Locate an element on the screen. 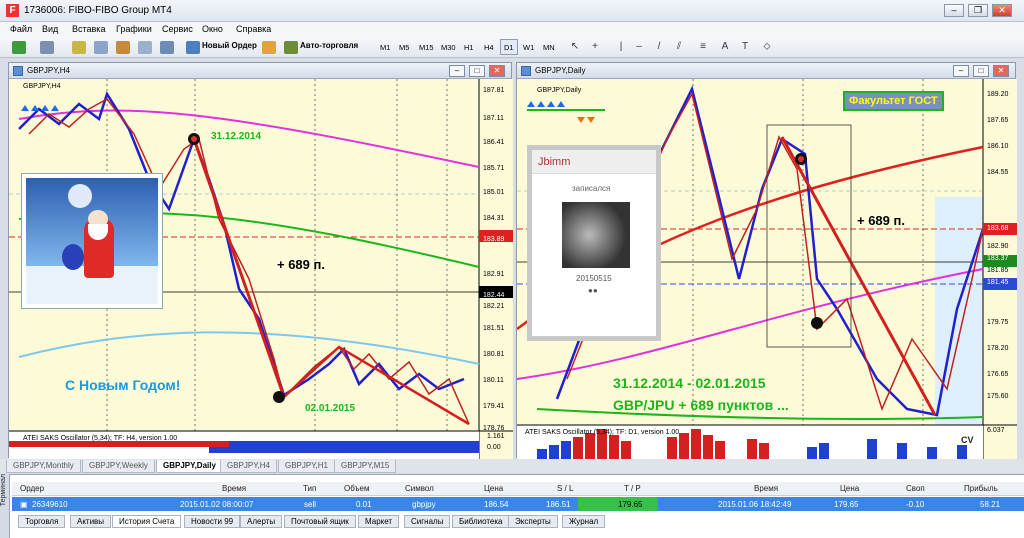 The image size is (1024, 538). table-row is located at coordinates (518, 504).